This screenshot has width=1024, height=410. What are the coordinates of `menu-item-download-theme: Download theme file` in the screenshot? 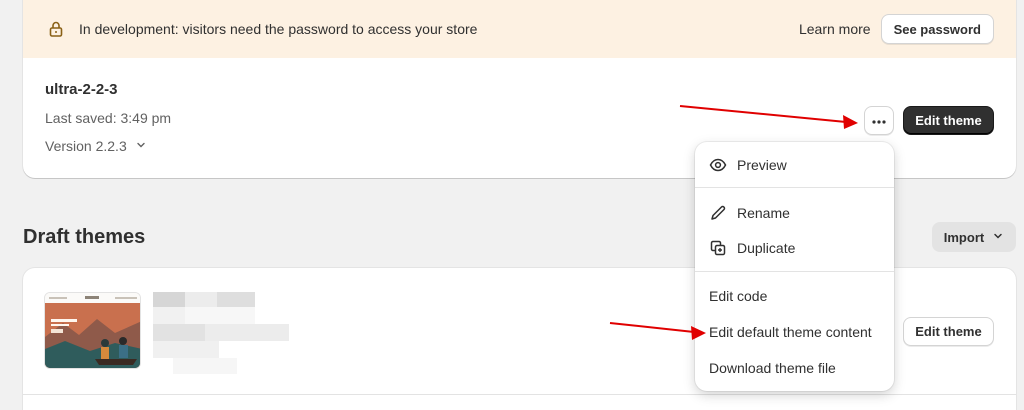 It's located at (794, 368).